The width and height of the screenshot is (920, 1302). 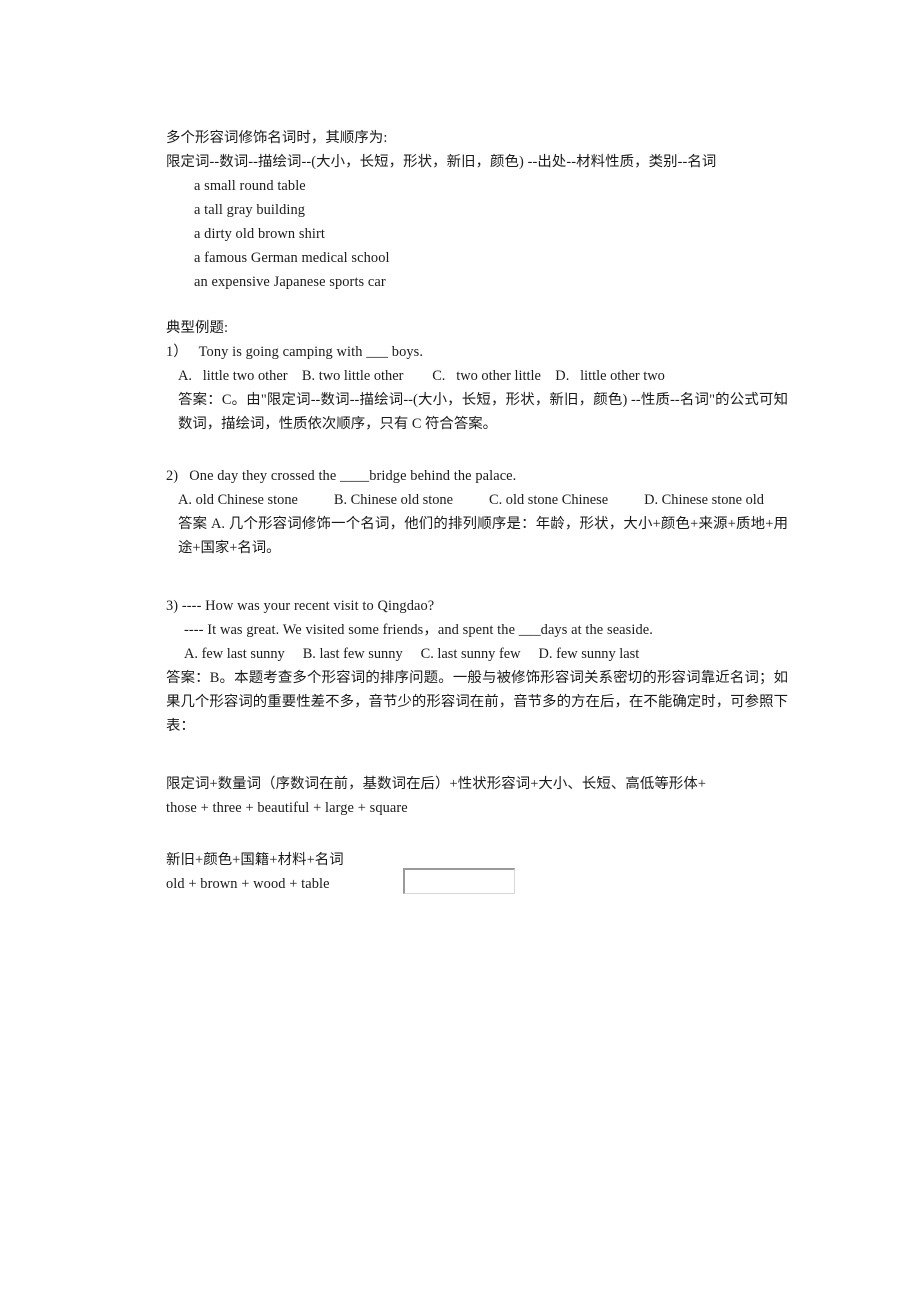 I want to click on question-1-line: 1） Tony is going camping with ___ boys., so click(x=477, y=352).